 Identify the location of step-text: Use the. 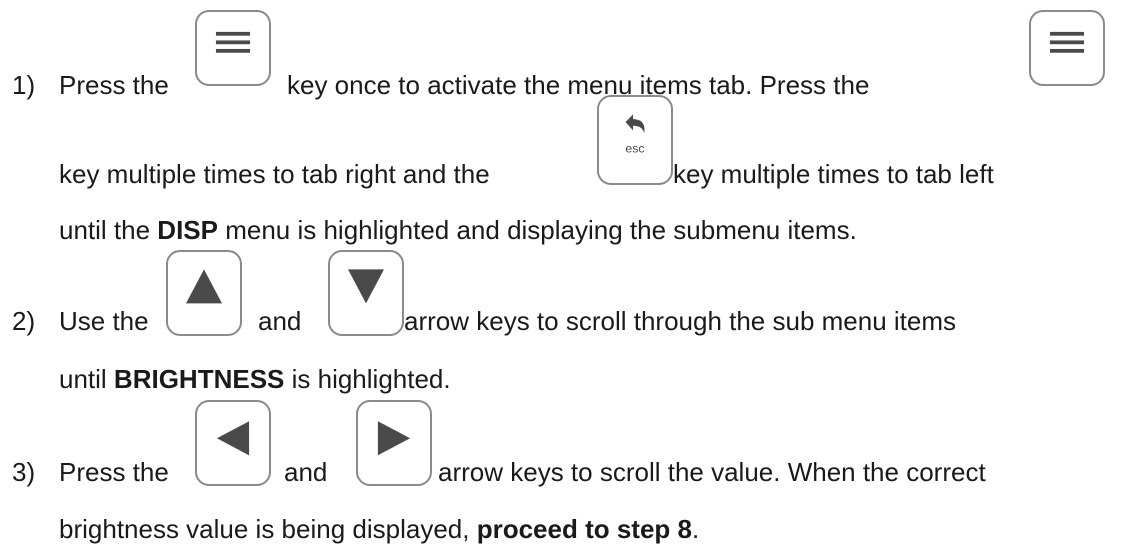
(104, 321).